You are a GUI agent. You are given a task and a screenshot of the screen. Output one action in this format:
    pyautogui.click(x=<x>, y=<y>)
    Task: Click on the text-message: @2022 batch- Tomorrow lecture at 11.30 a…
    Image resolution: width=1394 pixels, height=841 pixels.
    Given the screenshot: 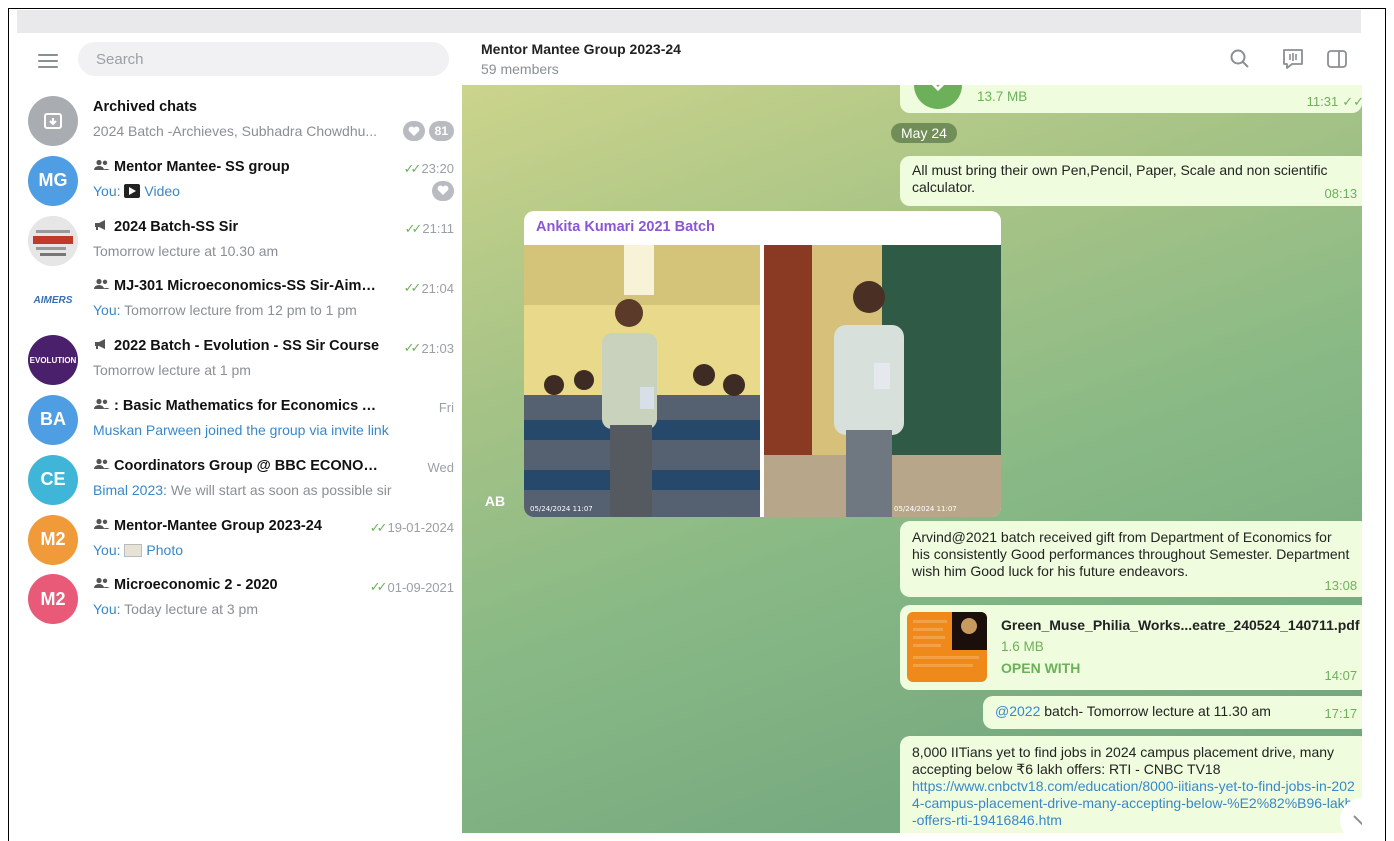 What is the action you would take?
    pyautogui.click(x=1172, y=712)
    